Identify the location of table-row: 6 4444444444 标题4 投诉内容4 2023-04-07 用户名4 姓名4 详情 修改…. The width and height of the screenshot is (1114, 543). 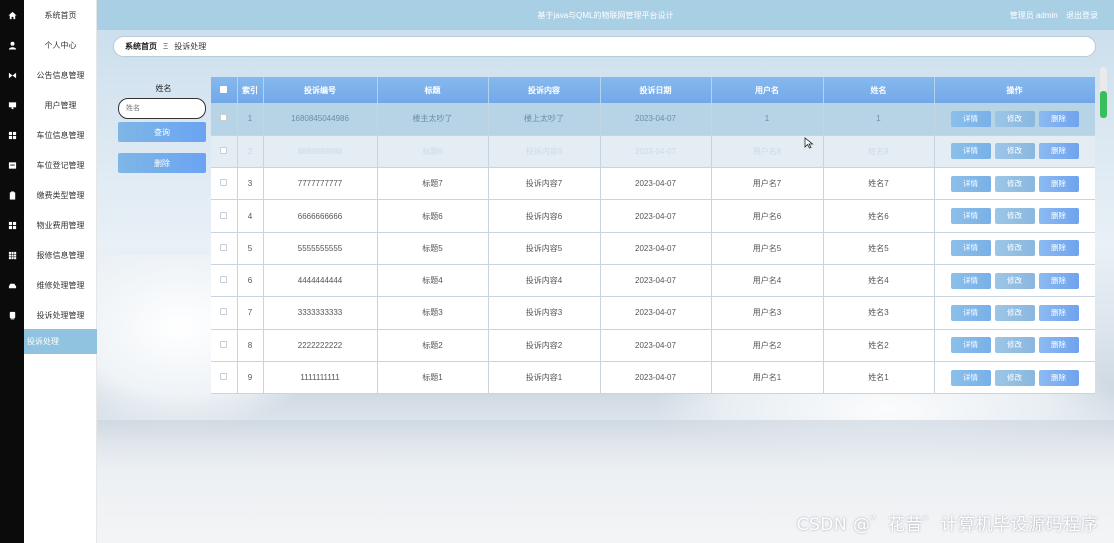
(653, 281).